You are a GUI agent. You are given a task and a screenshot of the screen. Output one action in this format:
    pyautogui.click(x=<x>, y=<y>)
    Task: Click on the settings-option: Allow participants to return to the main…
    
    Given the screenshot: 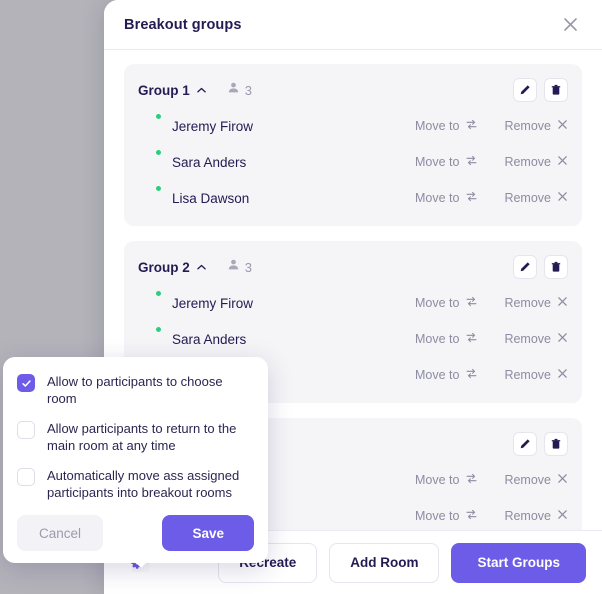 What is the action you would take?
    pyautogui.click(x=135, y=437)
    